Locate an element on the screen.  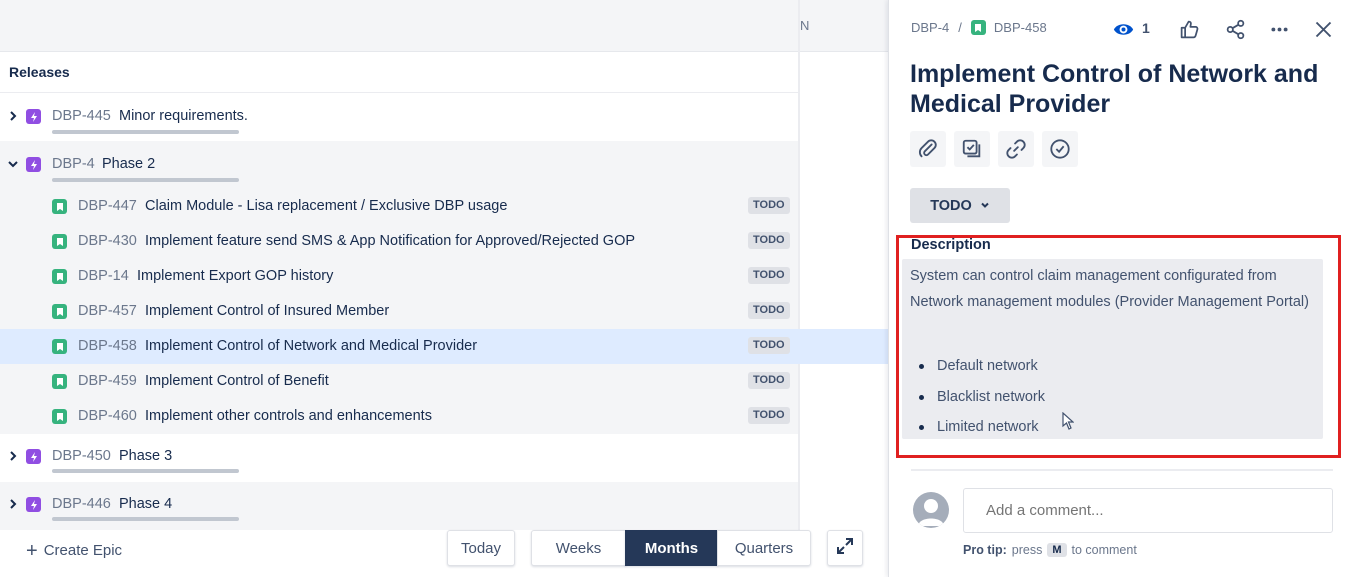
timeline-divider is located at coordinates (799, 265).